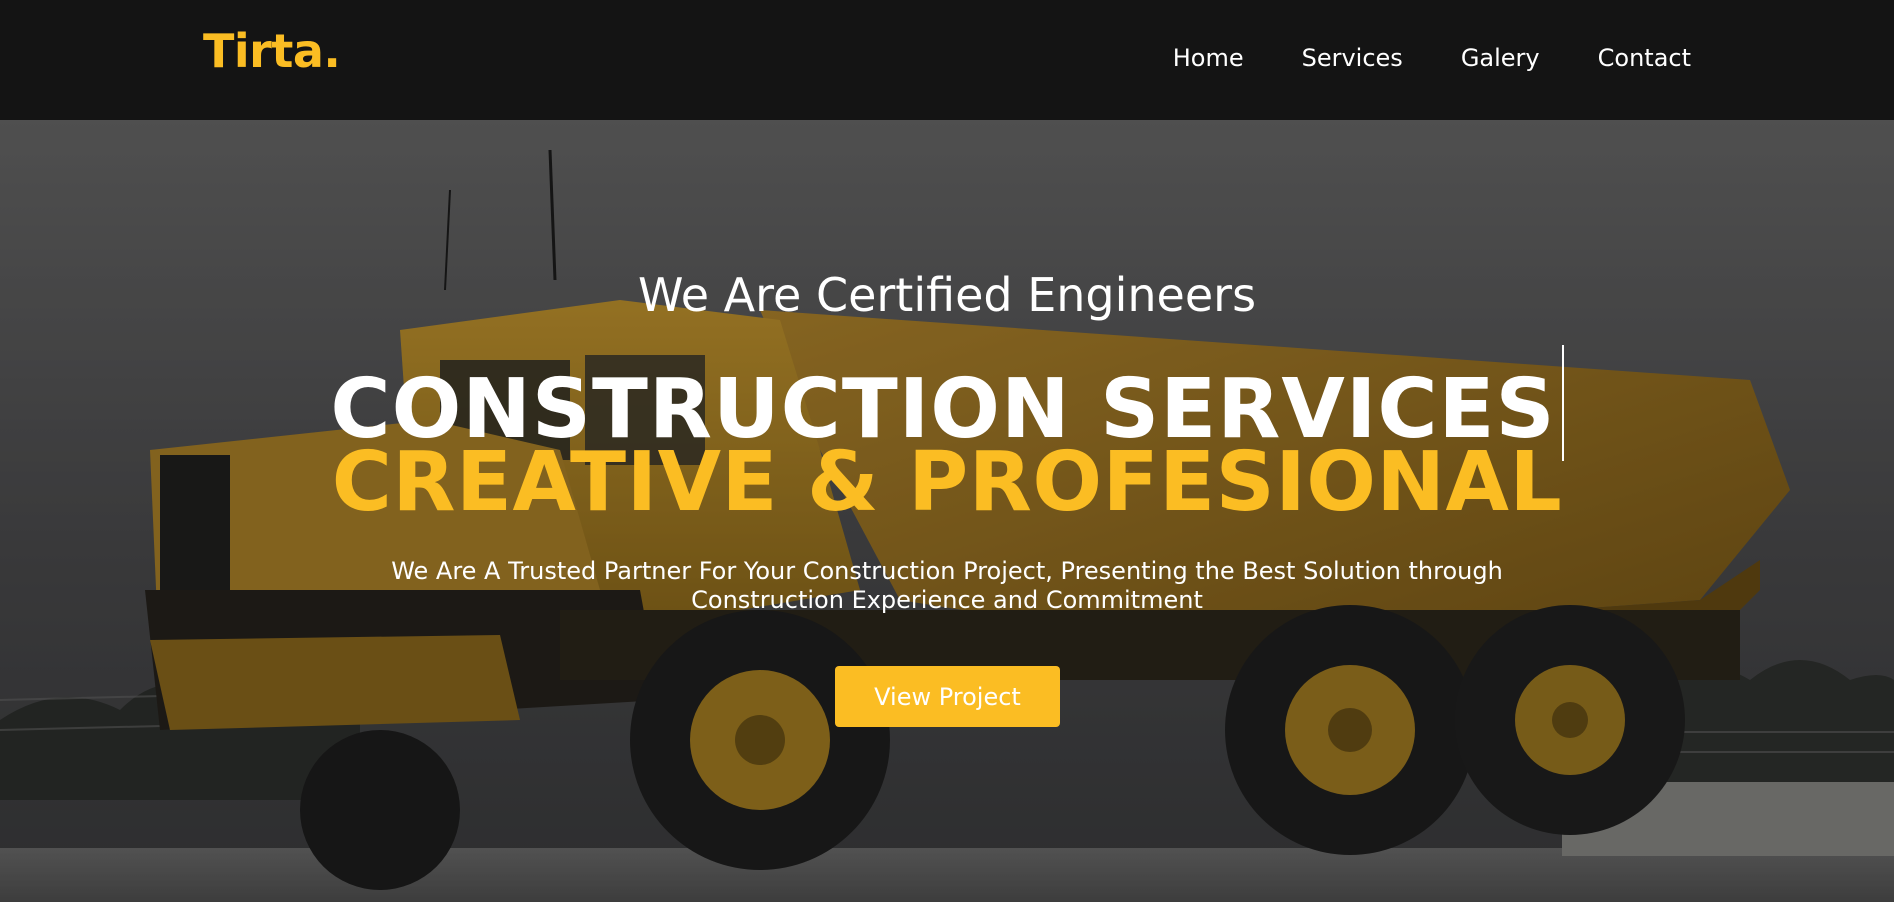  Describe the element at coordinates (1432, 58) in the screenshot. I see `main-nav: Home Services Galery Contact` at that location.